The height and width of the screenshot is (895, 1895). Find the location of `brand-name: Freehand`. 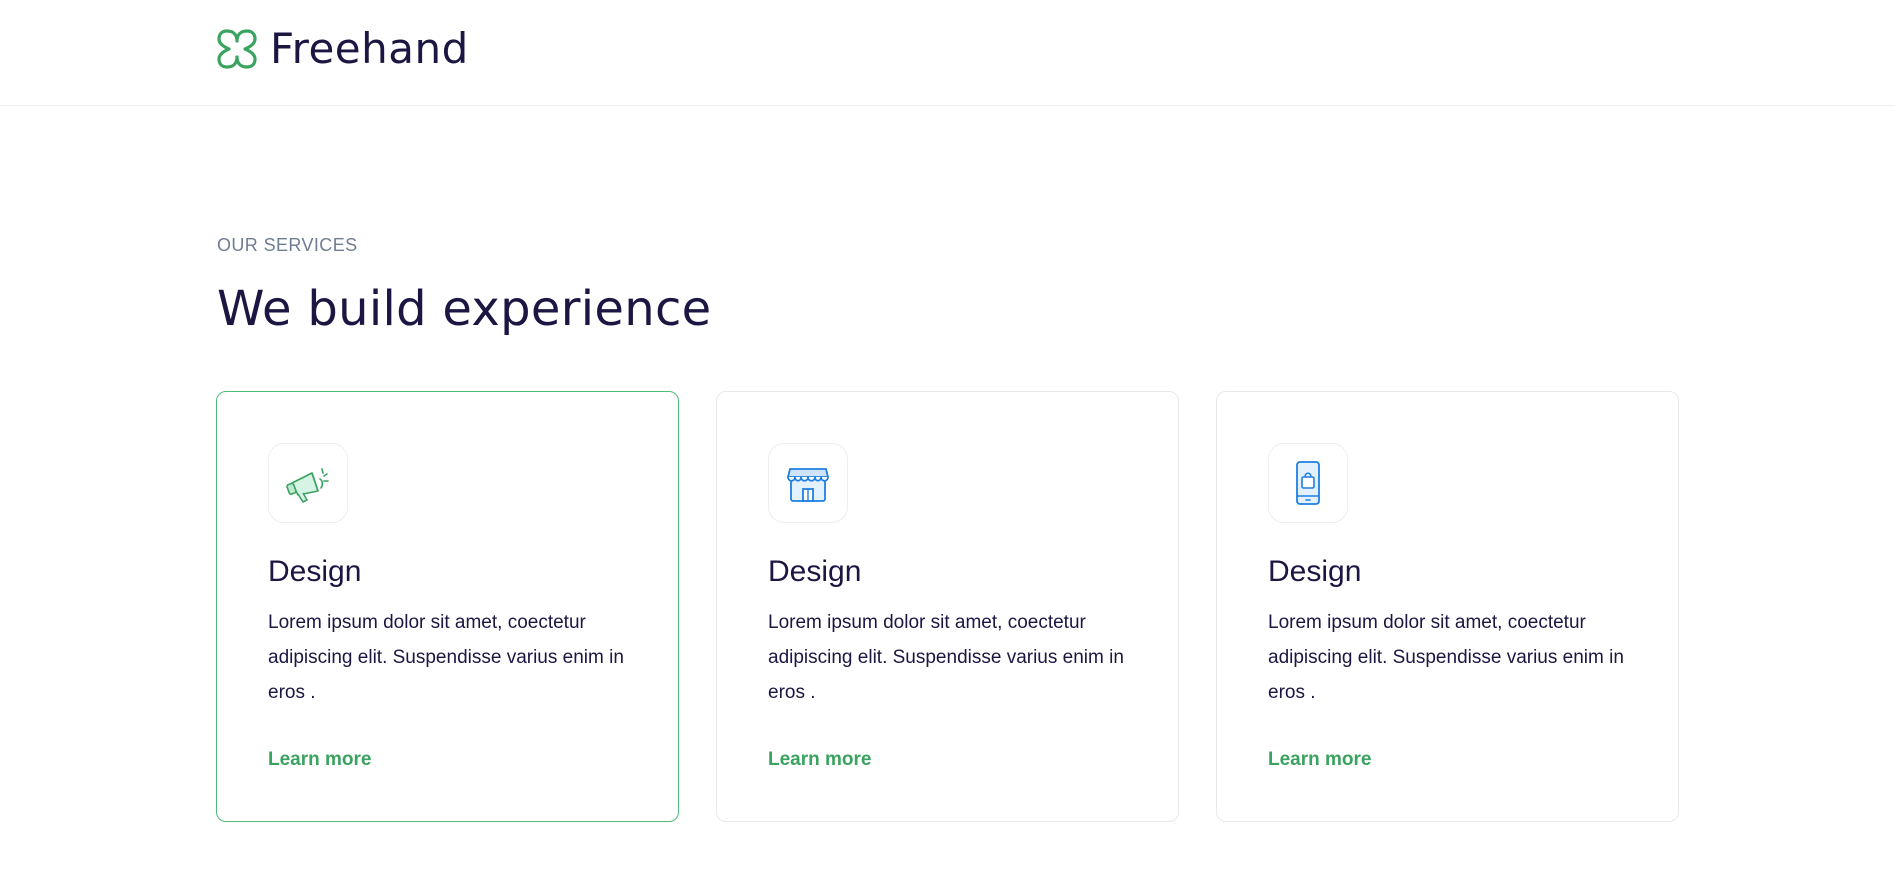

brand-name: Freehand is located at coordinates (369, 48).